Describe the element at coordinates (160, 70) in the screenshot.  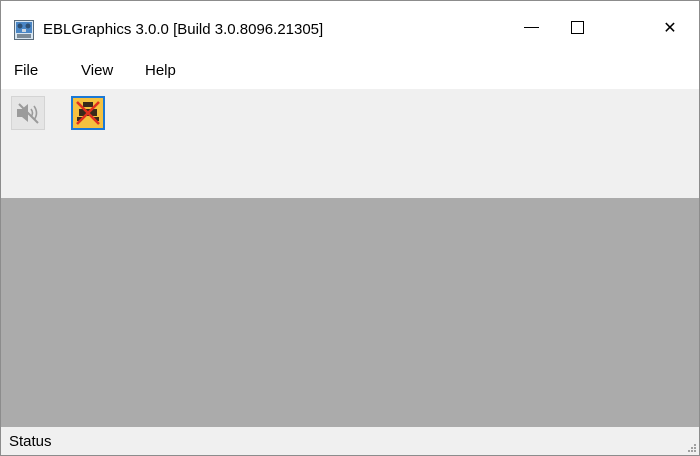
I see `menu-help: Help` at that location.